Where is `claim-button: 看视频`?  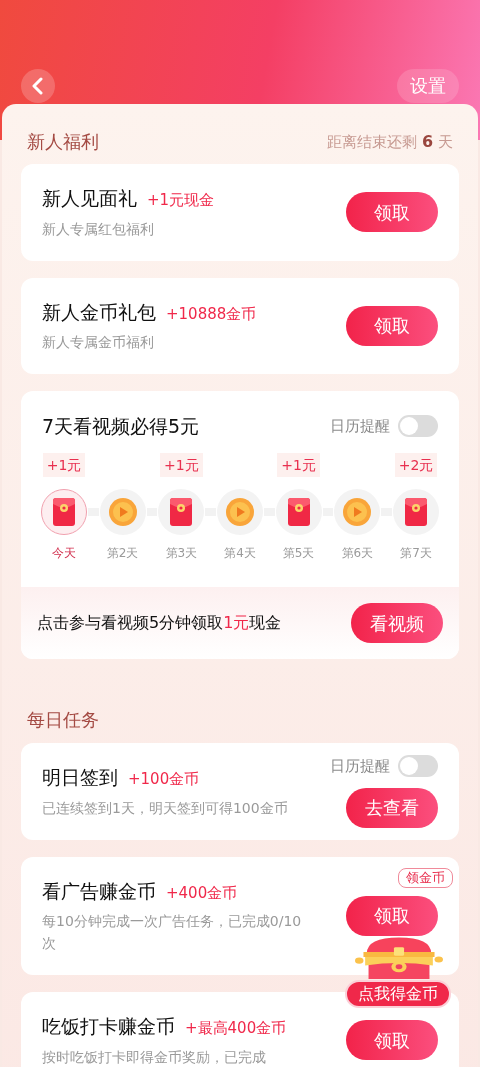
claim-button: 看视频 is located at coordinates (397, 623).